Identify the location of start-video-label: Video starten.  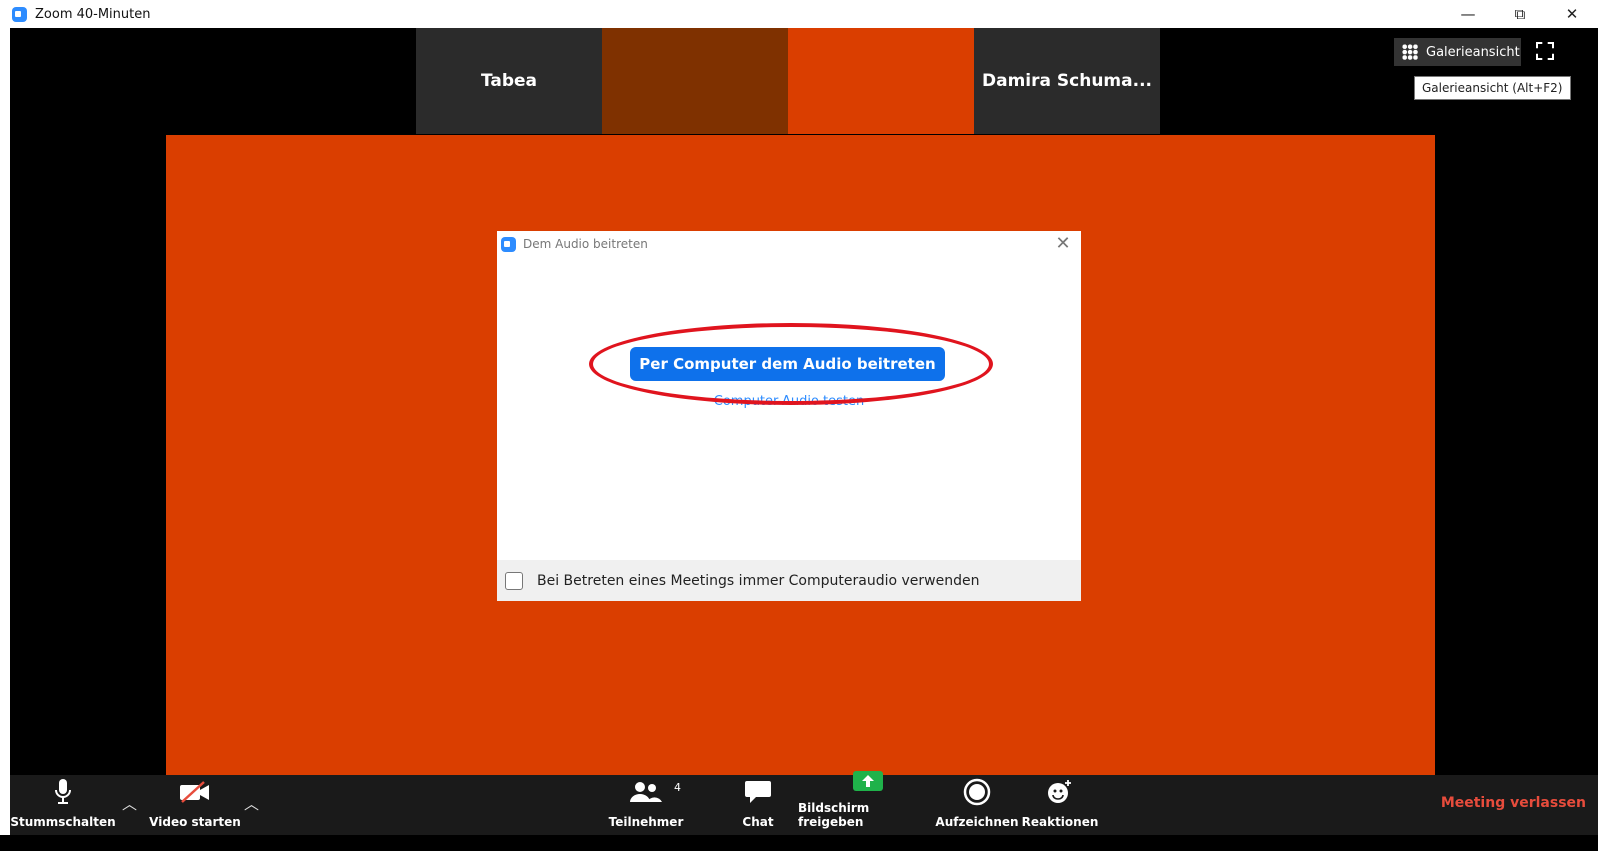
(195, 822).